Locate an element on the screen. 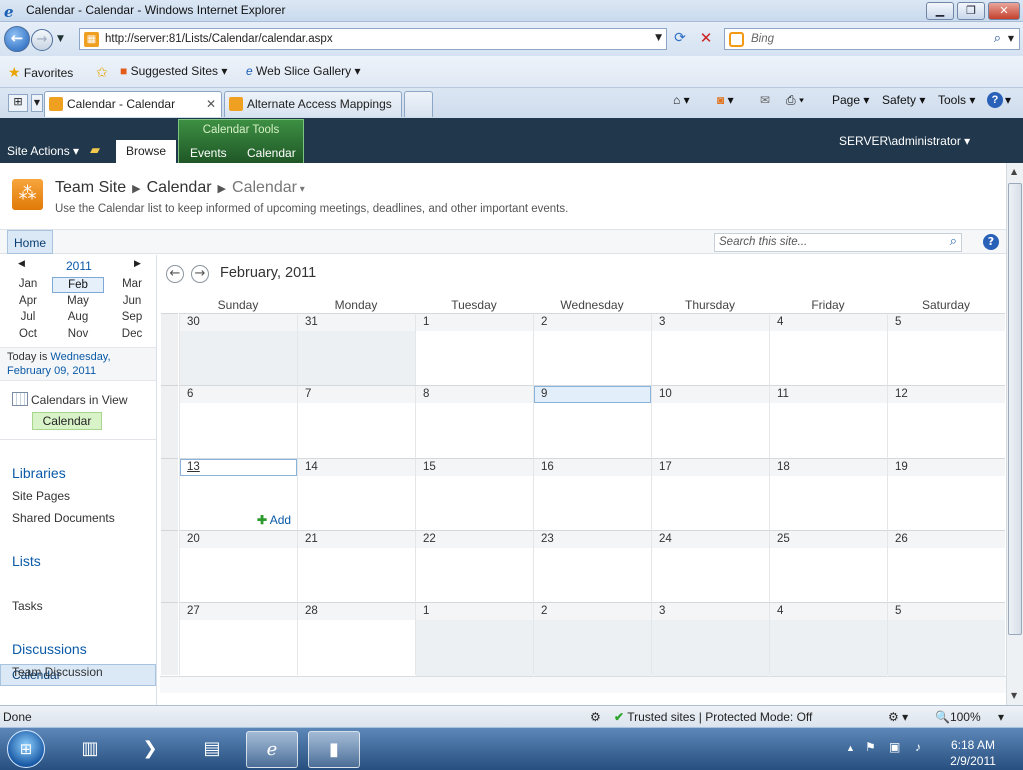 This screenshot has width=1023, height=770. calendar-day-cell: 8 is located at coordinates (474, 421).